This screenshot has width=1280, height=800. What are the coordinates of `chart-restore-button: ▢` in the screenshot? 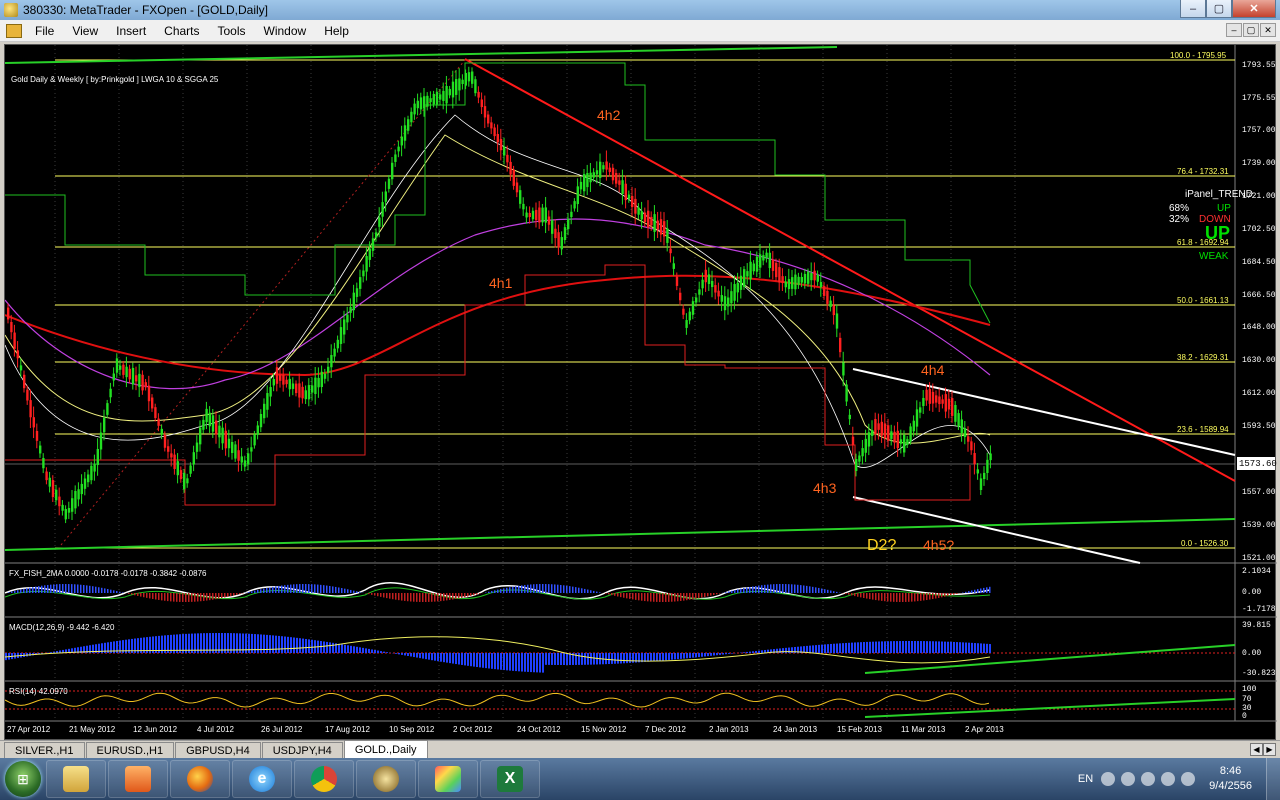 It's located at (1251, 30).